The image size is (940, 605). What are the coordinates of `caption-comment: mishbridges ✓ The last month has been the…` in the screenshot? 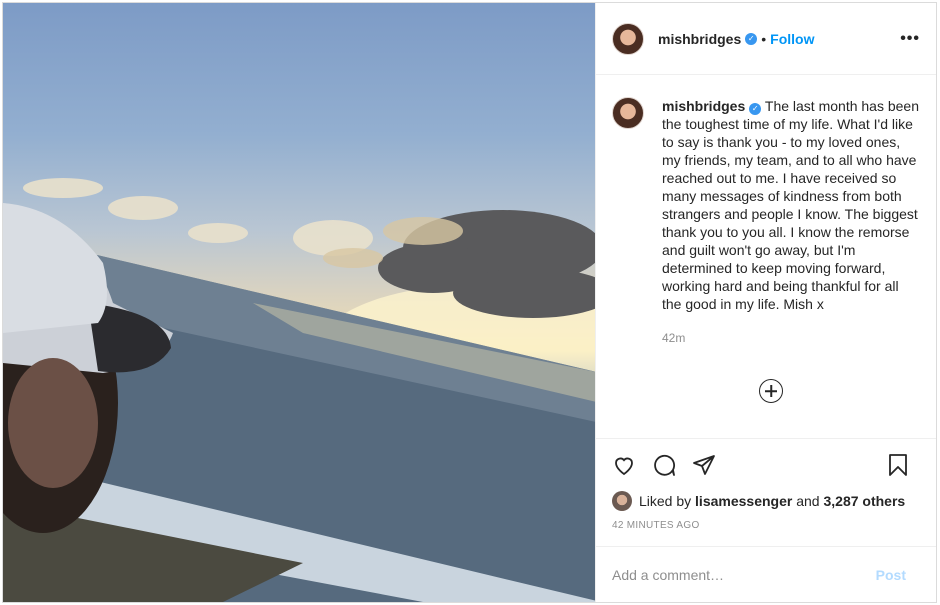 It's located at (766, 205).